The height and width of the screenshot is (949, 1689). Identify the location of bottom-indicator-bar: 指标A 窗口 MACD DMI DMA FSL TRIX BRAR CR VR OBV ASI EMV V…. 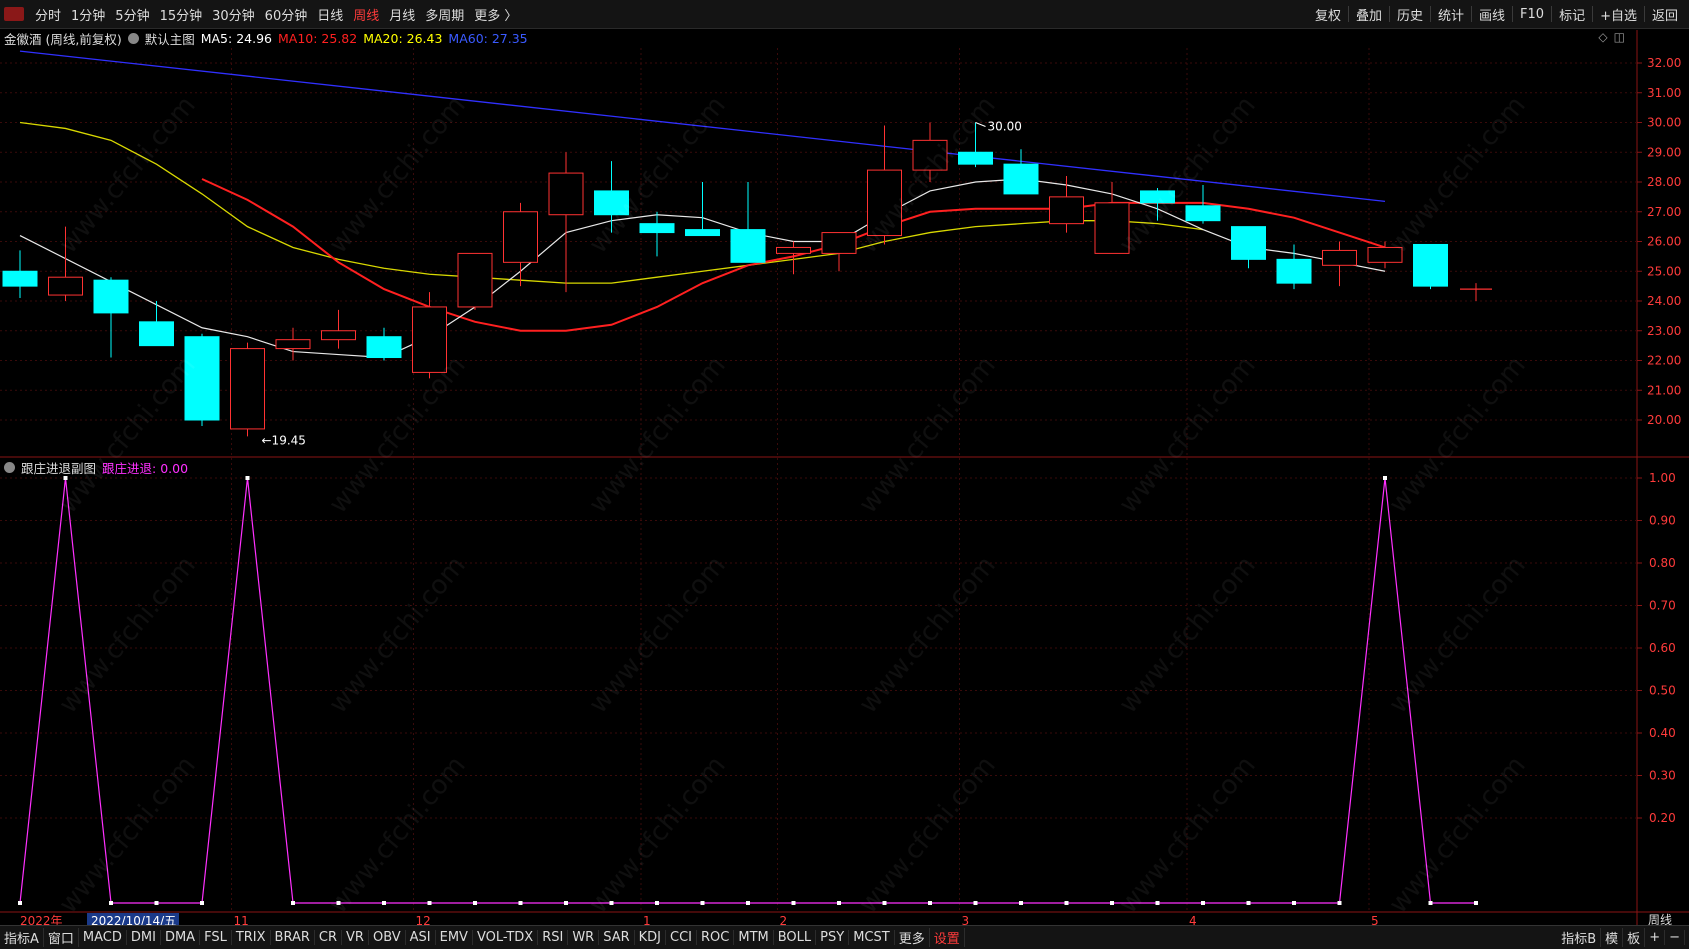
(844, 937).